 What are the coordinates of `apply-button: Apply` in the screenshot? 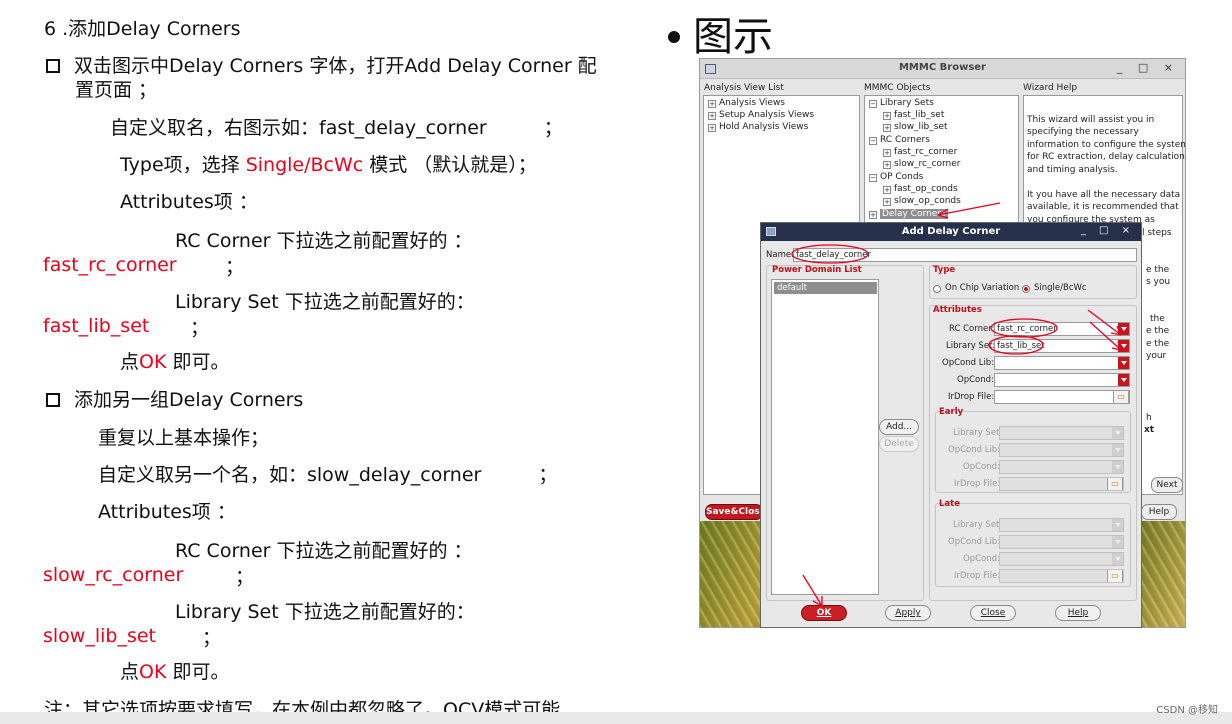 It's located at (908, 613).